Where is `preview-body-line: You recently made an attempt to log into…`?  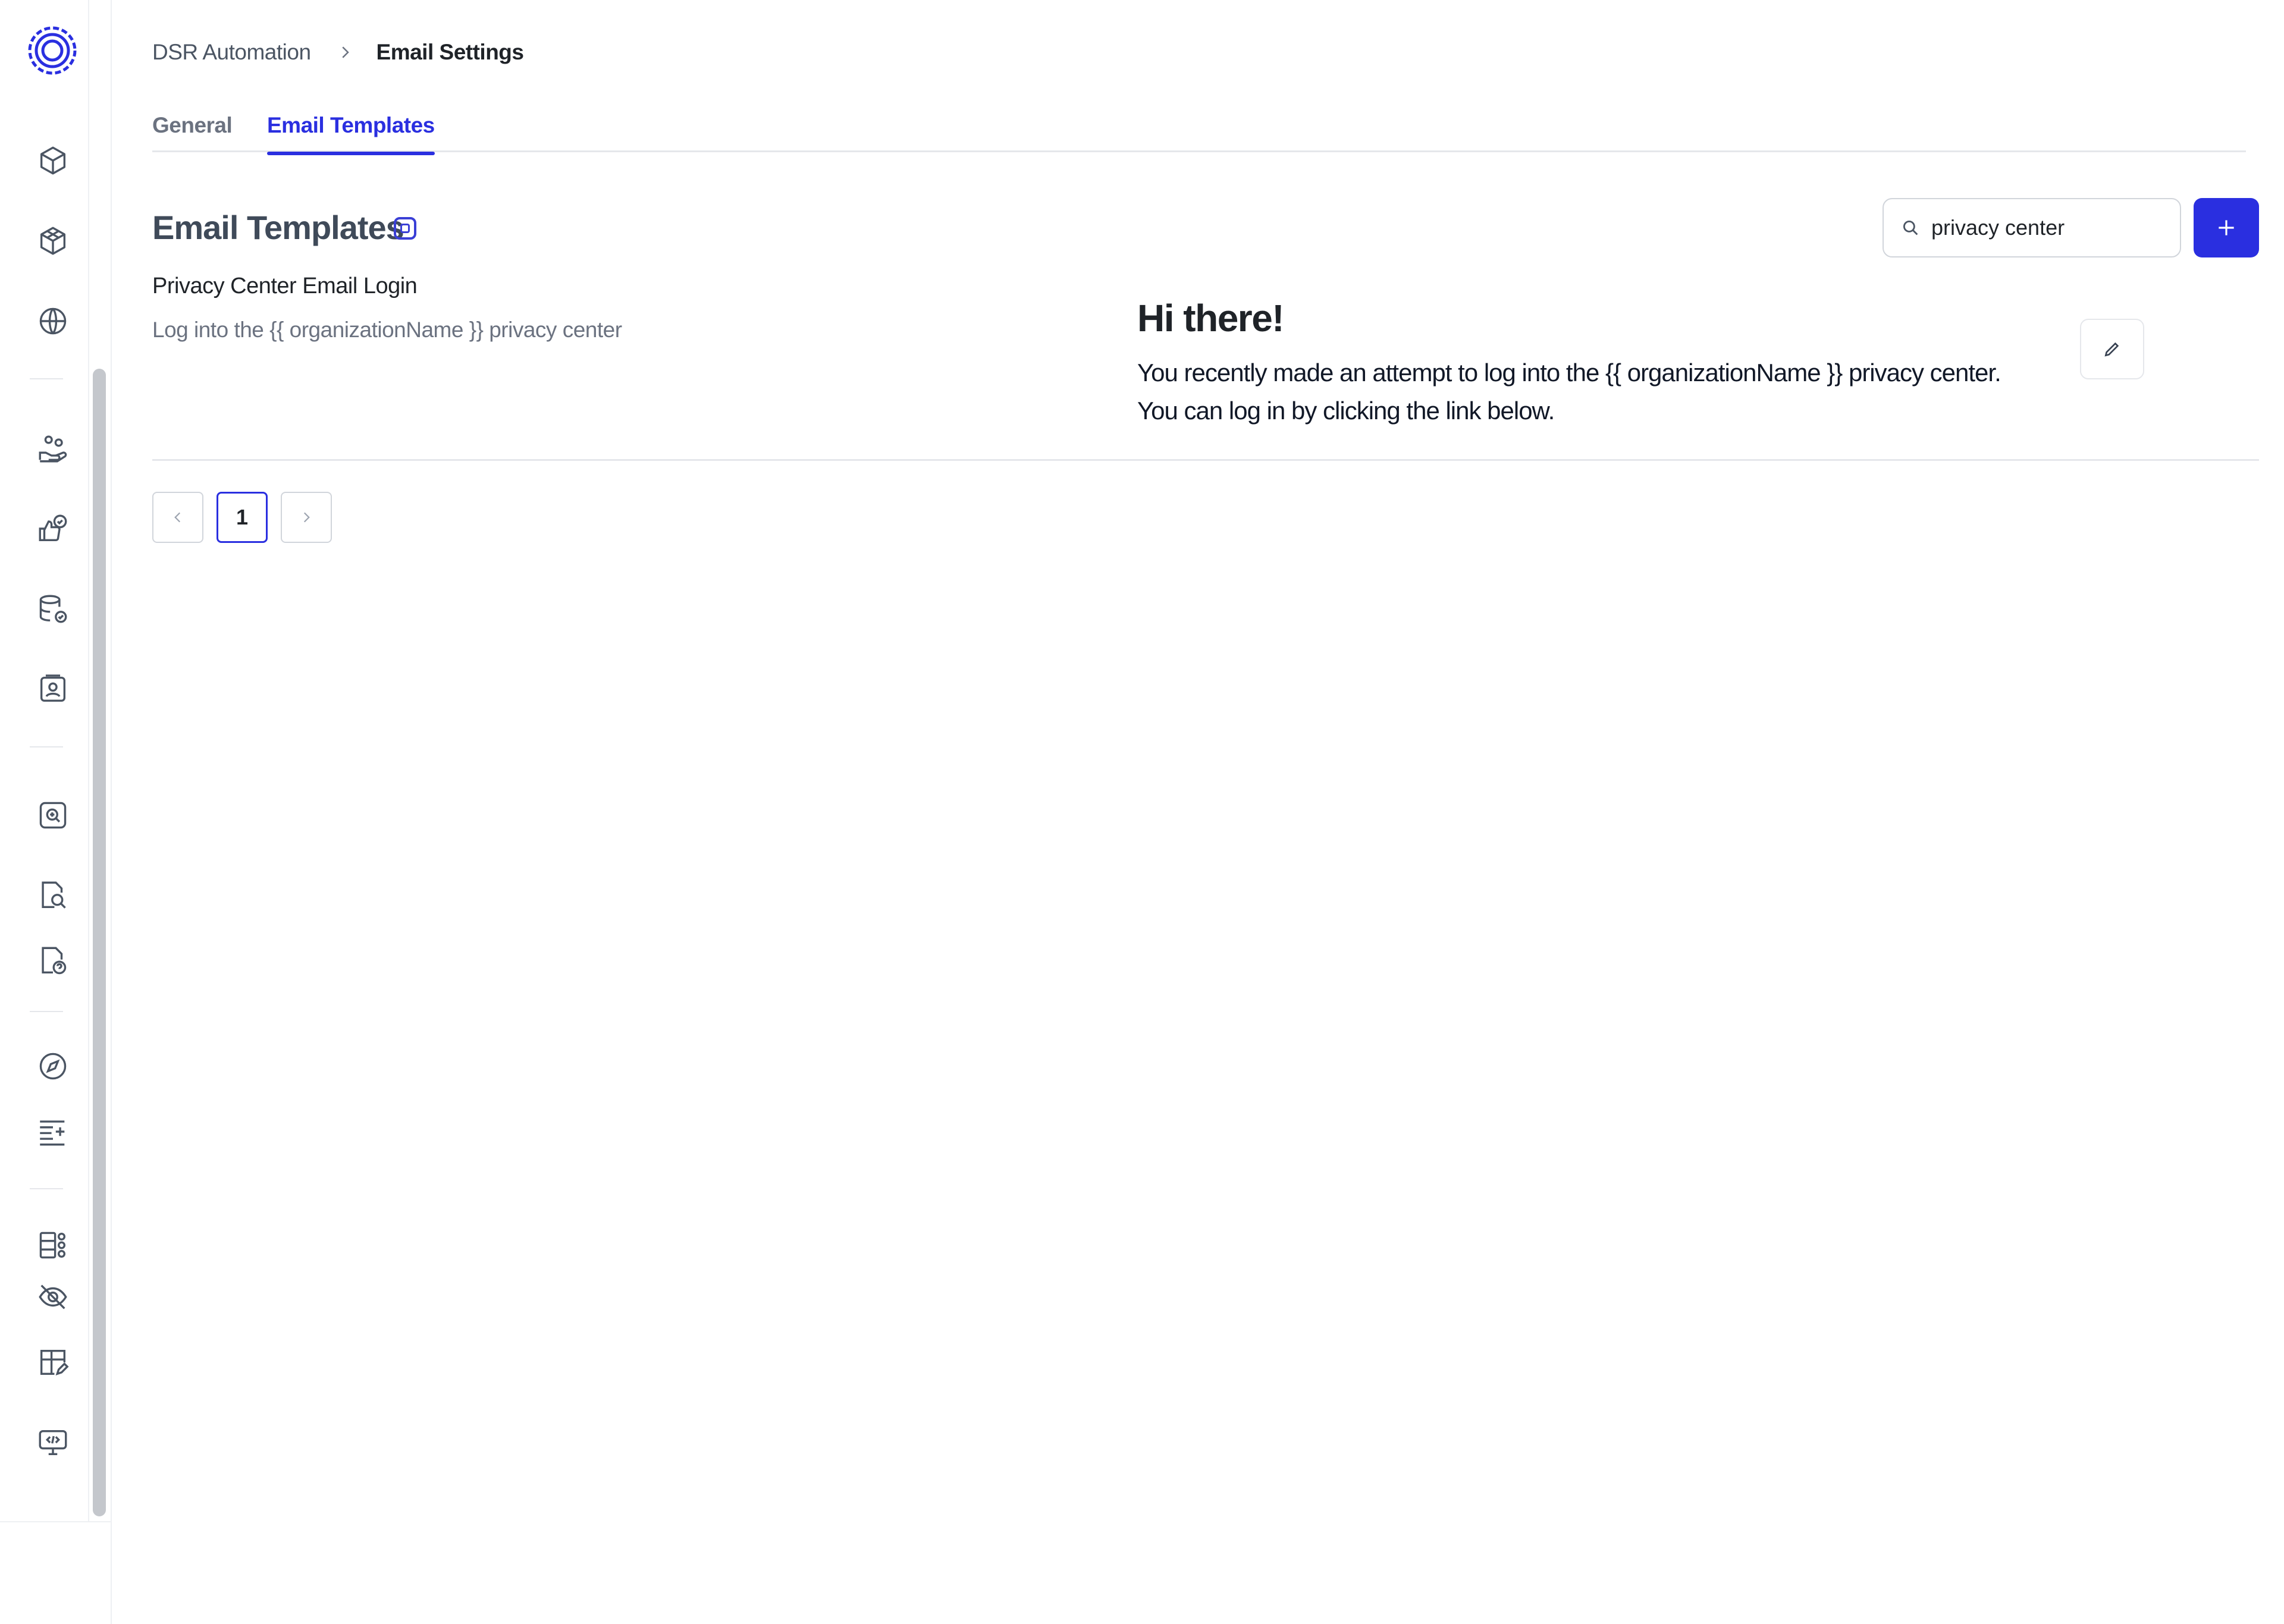 preview-body-line: You recently made an attempt to log into… is located at coordinates (1569, 373).